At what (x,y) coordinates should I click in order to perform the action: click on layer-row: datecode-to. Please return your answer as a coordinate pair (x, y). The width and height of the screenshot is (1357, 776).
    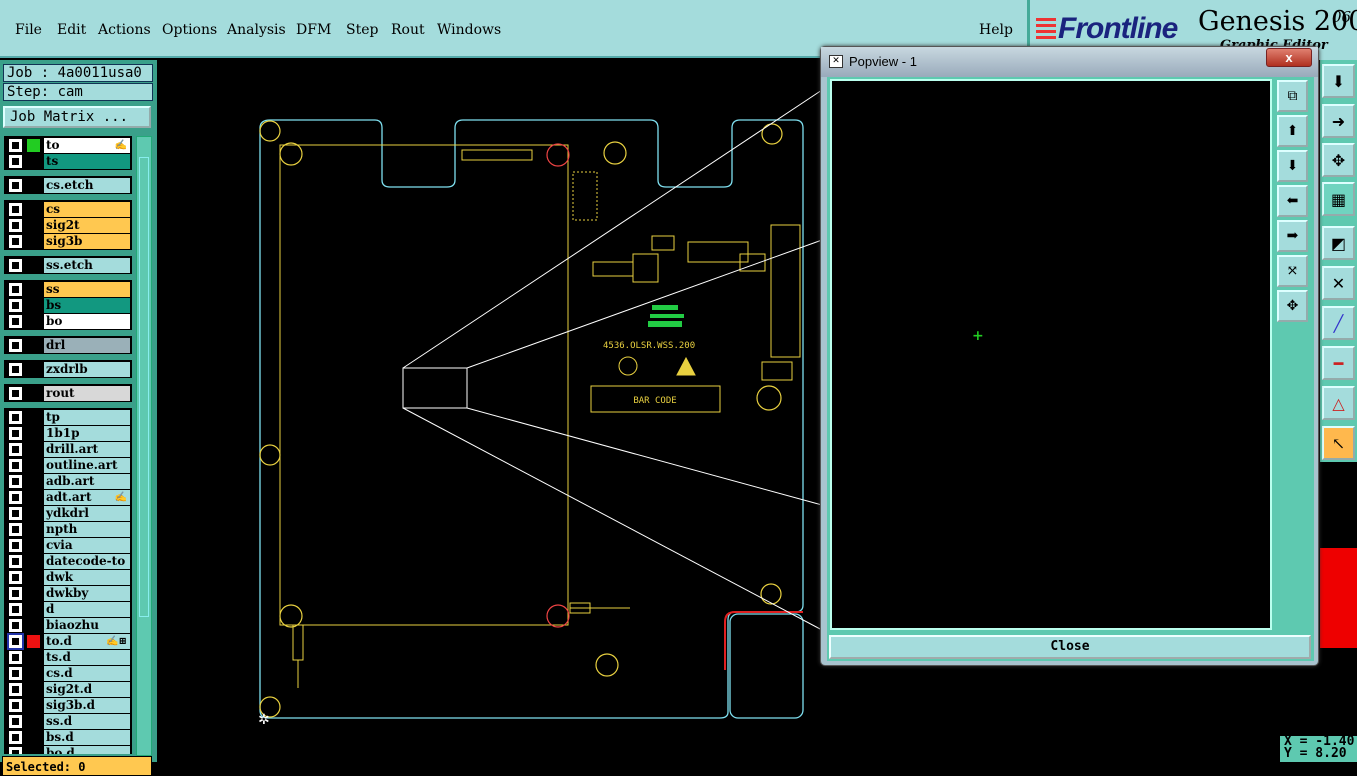
    Looking at the image, I should click on (68, 561).